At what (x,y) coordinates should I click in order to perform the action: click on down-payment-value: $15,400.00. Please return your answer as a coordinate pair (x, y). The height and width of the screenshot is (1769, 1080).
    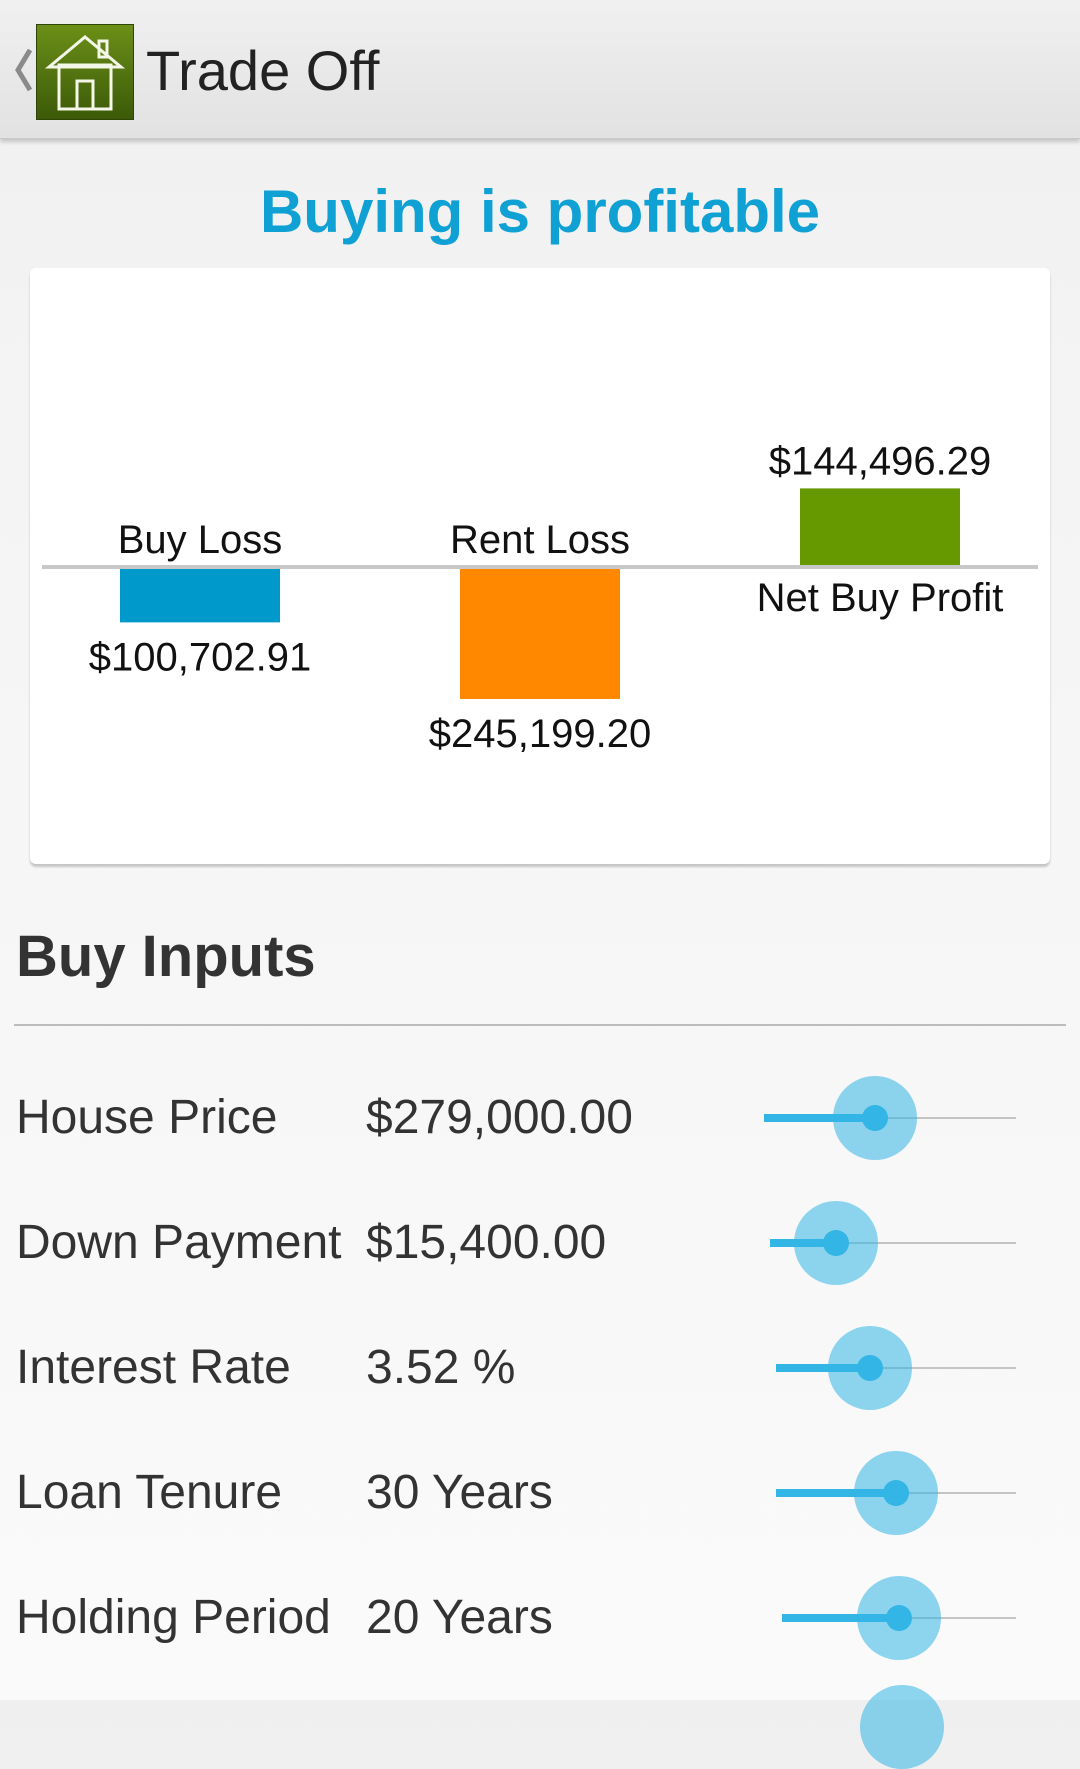
    Looking at the image, I should click on (486, 1242).